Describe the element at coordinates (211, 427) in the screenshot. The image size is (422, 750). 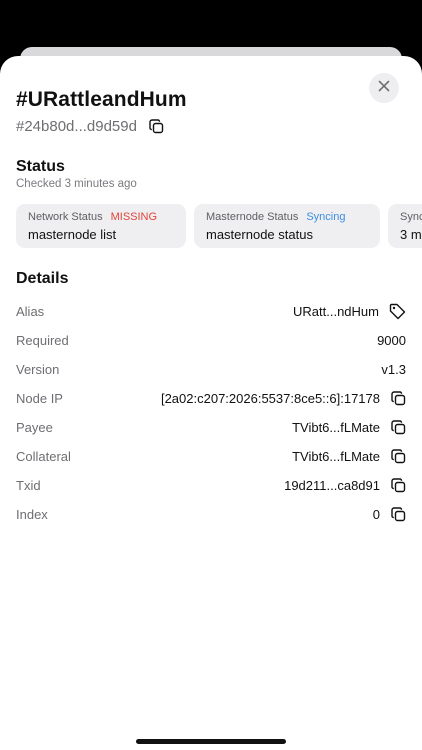
I see `detail-row-payee: Payee TVibt6...fLMate` at that location.